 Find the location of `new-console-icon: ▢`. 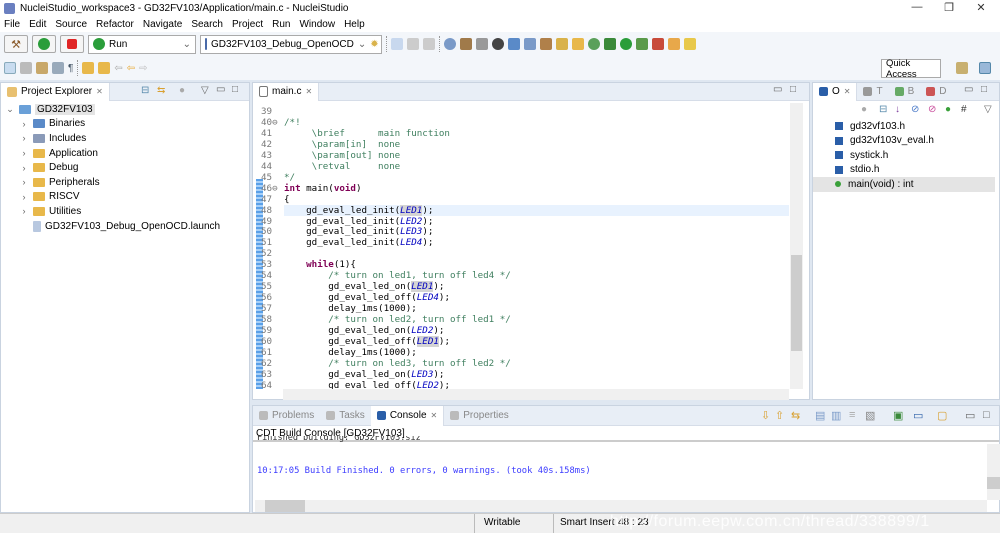

new-console-icon: ▢ is located at coordinates (942, 415).